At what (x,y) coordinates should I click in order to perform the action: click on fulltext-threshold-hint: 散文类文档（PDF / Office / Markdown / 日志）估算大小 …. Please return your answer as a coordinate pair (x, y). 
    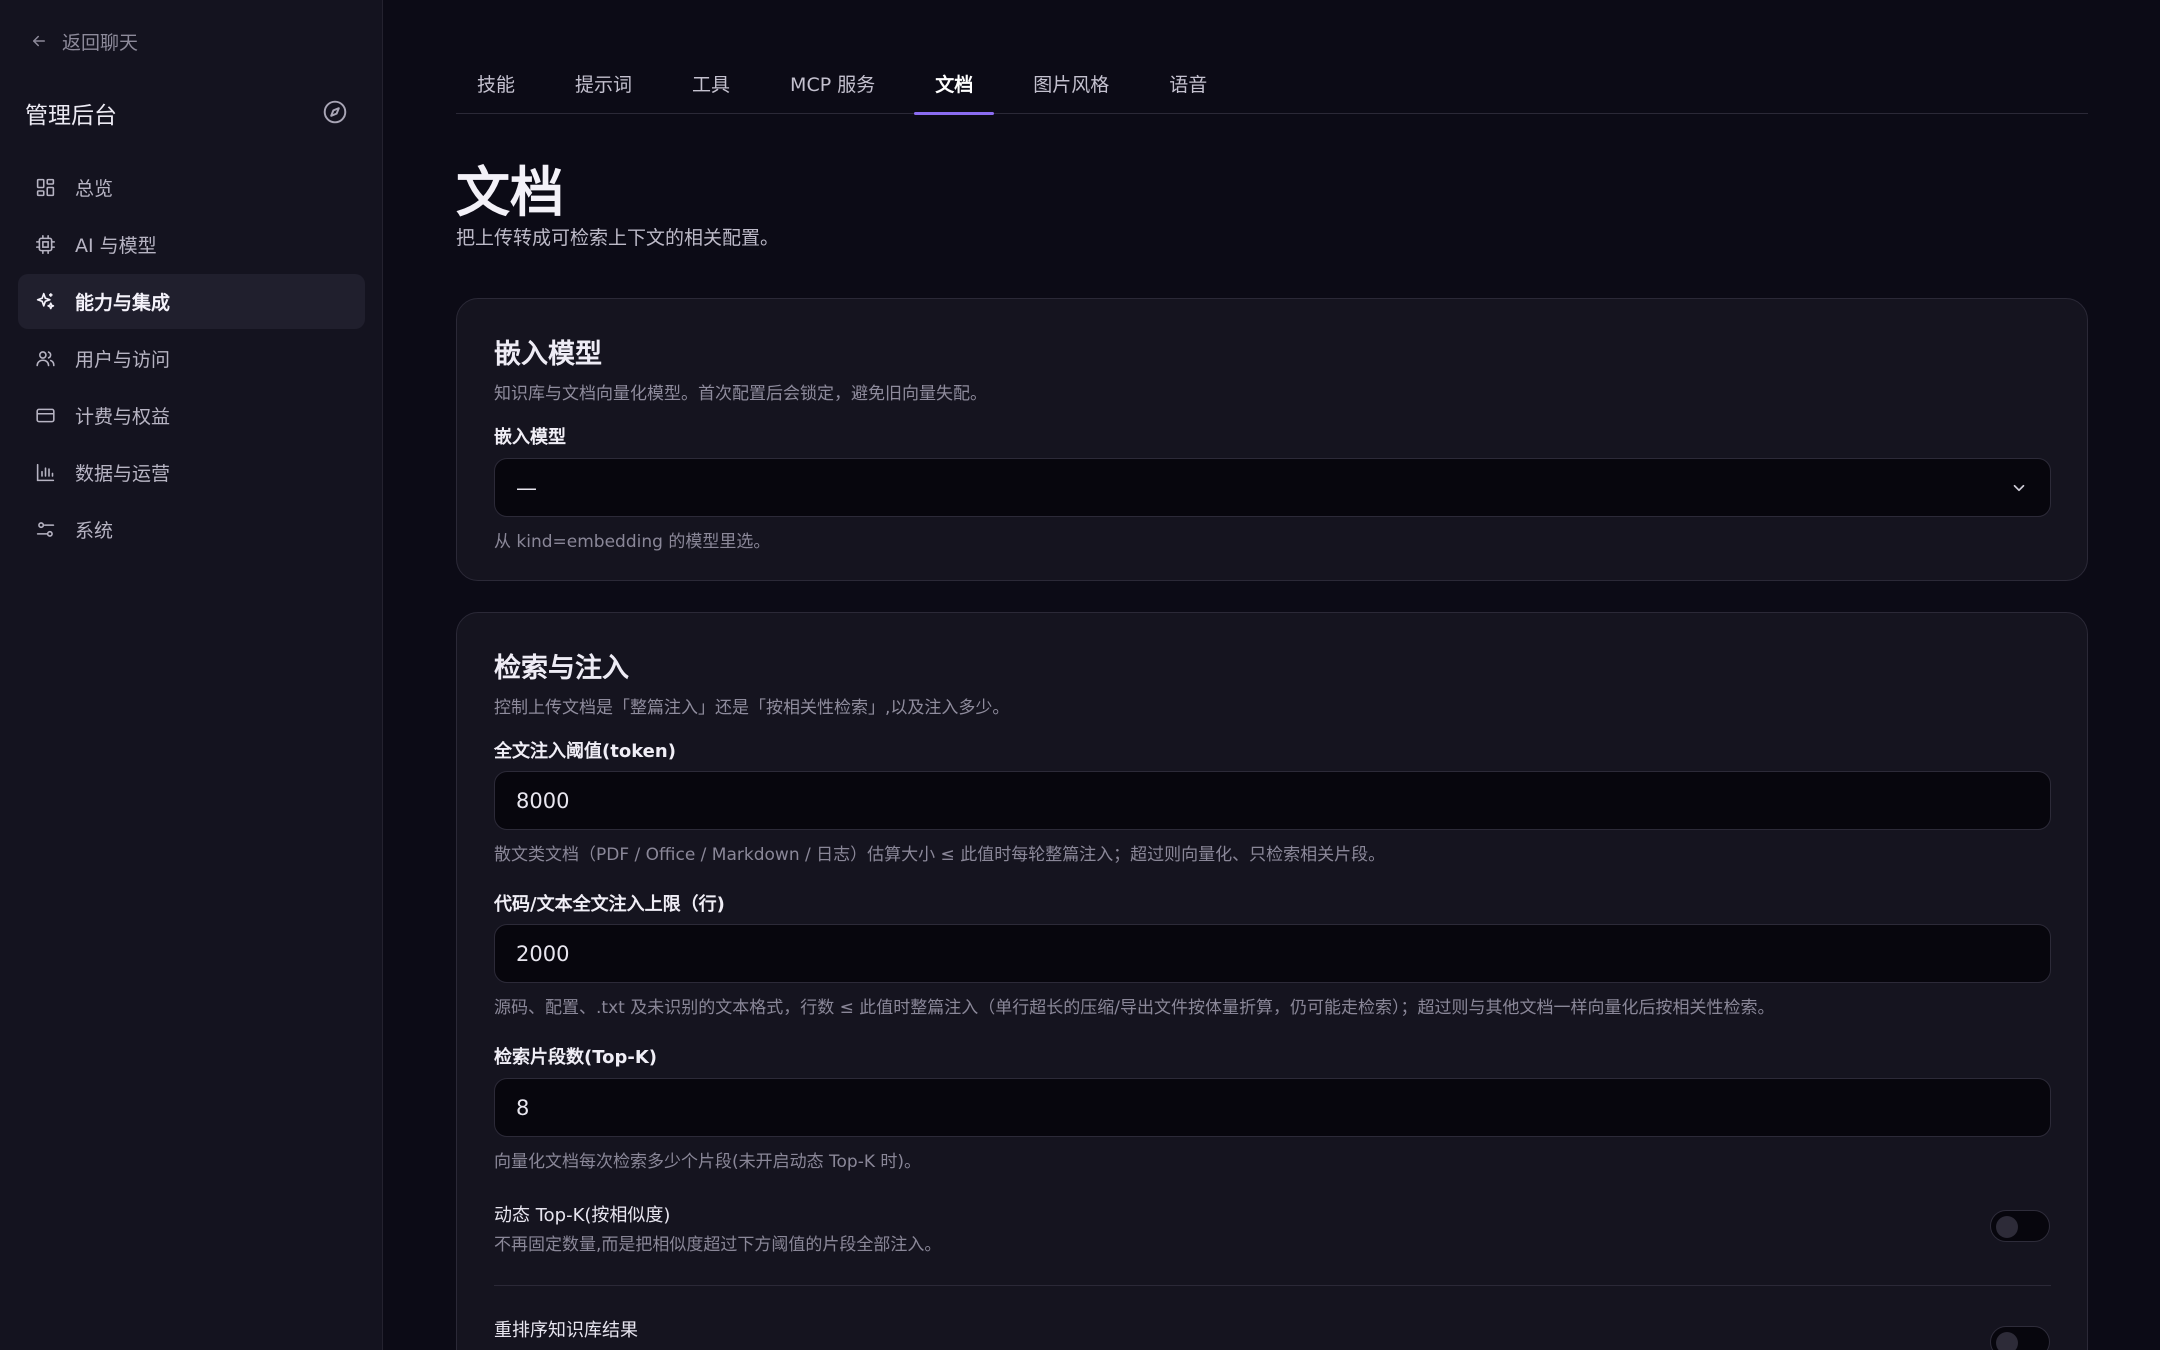
    Looking at the image, I should click on (940, 855).